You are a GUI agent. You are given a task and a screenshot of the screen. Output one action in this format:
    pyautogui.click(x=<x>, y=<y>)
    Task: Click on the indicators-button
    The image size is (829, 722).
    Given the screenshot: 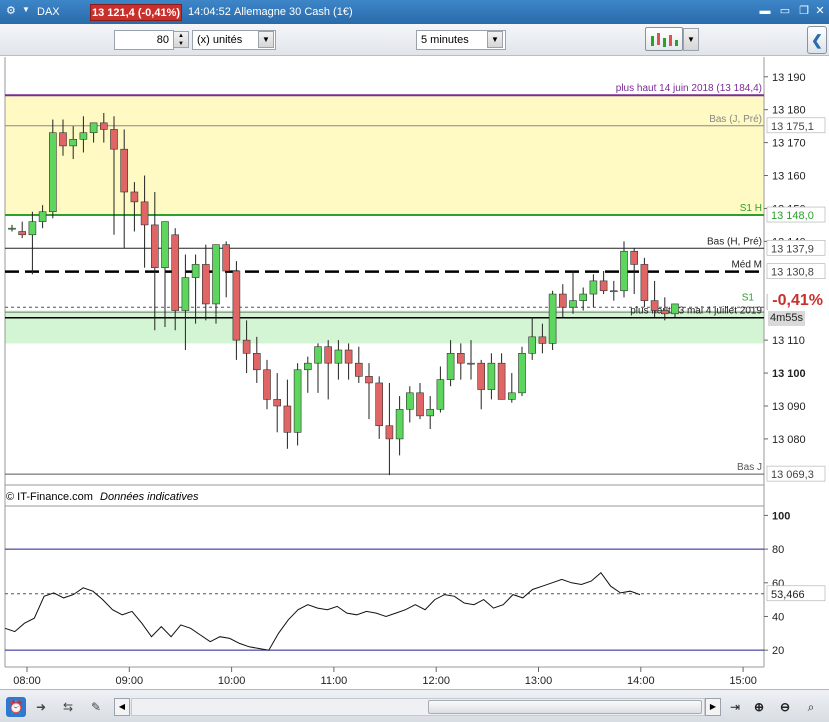 What is the action you would take?
    pyautogui.click(x=664, y=39)
    